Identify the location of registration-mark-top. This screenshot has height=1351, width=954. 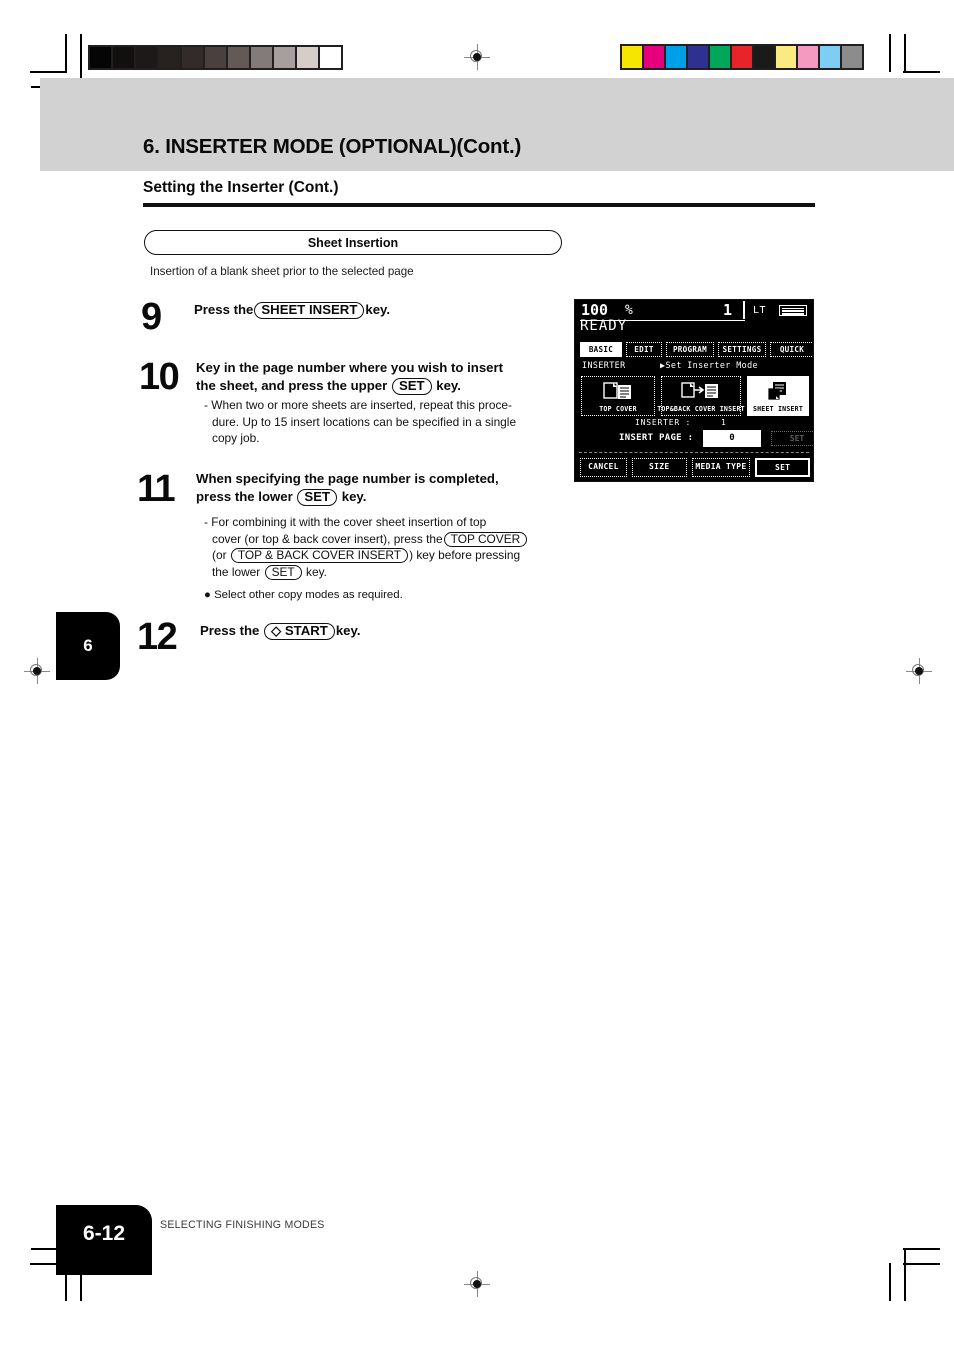
(477, 57).